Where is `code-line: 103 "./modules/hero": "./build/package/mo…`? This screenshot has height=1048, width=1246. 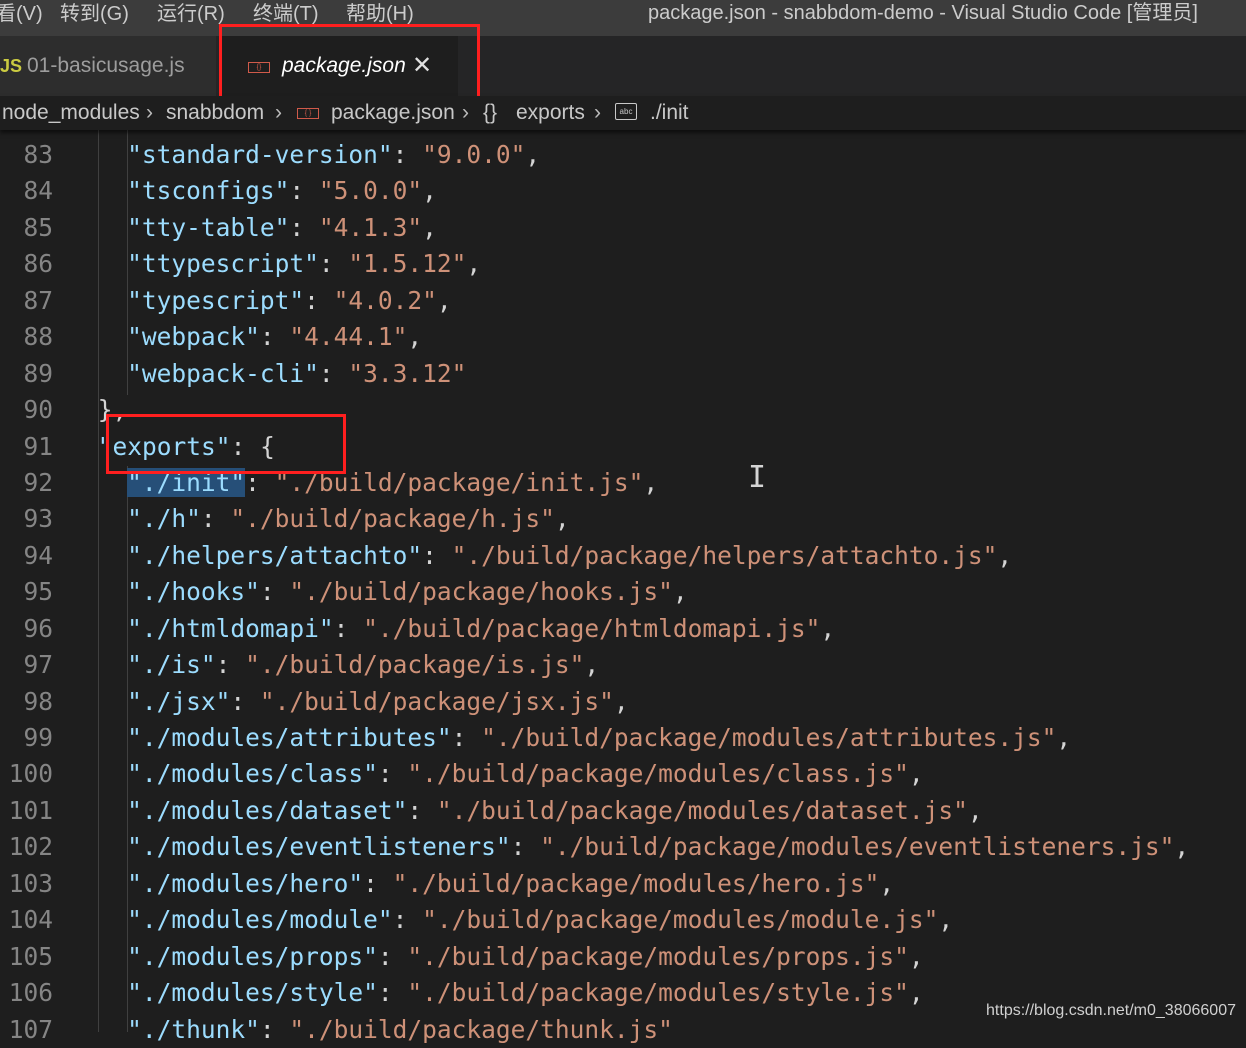
code-line: 103 "./modules/hero": "./build/package/mo… is located at coordinates (623, 884).